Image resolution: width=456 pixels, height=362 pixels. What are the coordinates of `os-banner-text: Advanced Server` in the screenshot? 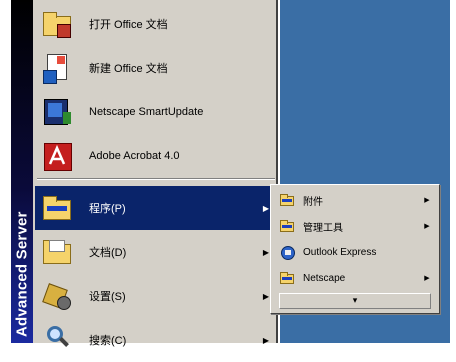 It's located at (22, 274).